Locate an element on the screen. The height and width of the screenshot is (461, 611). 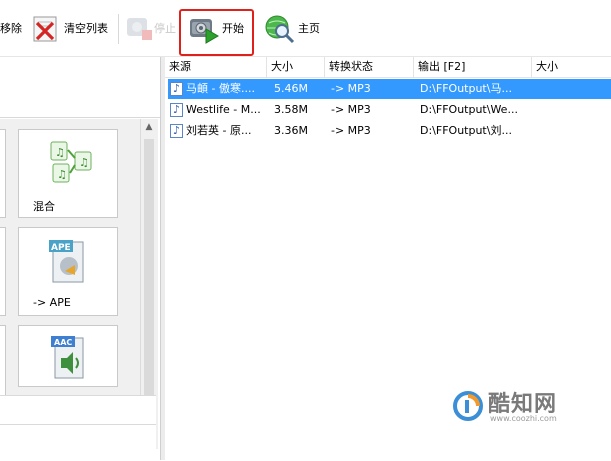
column-header-status: 转换状态 is located at coordinates (369, 67).